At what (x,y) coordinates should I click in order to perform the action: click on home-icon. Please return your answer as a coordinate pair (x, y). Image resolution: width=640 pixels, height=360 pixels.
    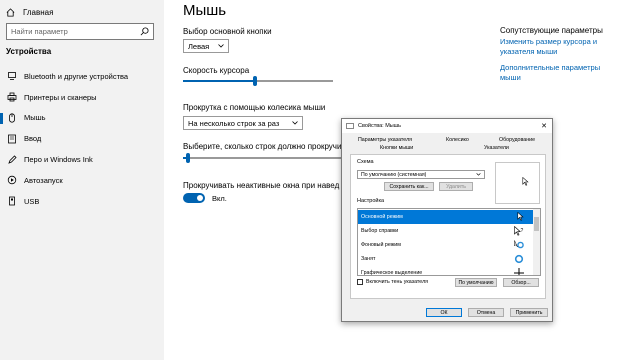
    Looking at the image, I should click on (10, 12).